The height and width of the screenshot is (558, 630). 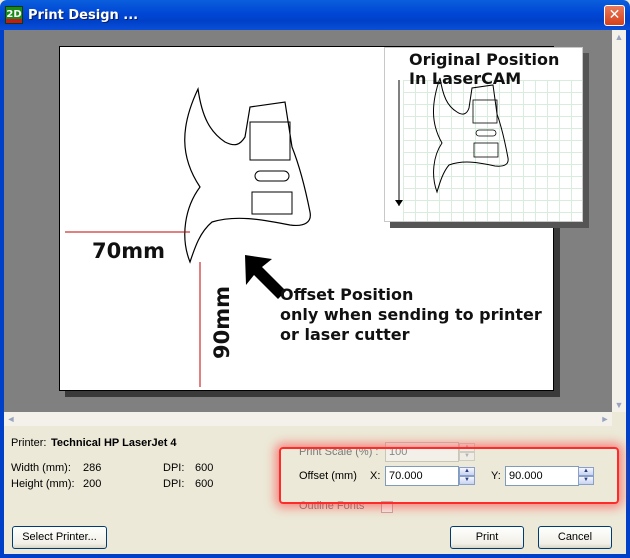 I want to click on height-label: Height (mm):, so click(x=43, y=484).